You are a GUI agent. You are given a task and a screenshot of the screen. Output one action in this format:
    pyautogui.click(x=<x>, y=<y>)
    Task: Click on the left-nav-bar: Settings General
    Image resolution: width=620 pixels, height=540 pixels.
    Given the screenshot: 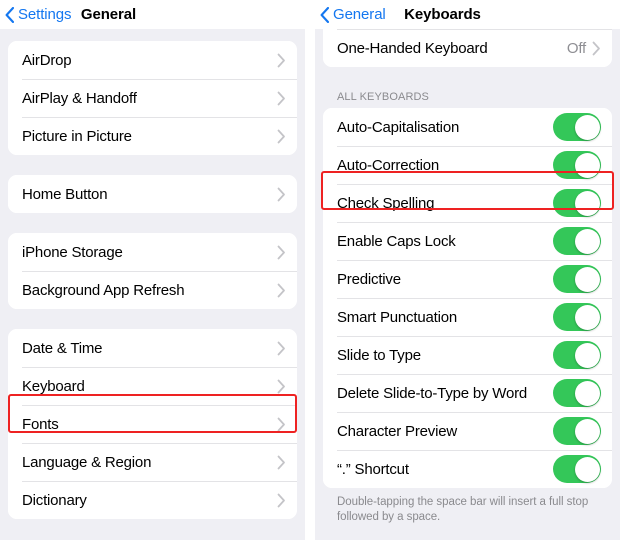 What is the action you would take?
    pyautogui.click(x=152, y=14)
    